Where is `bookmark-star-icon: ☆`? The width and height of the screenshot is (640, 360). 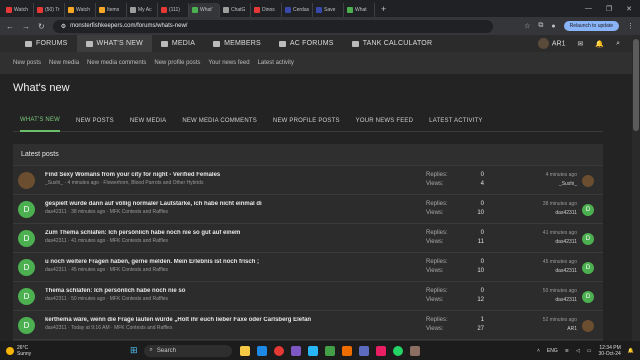
bookmark-star-icon: ☆ is located at coordinates (527, 26).